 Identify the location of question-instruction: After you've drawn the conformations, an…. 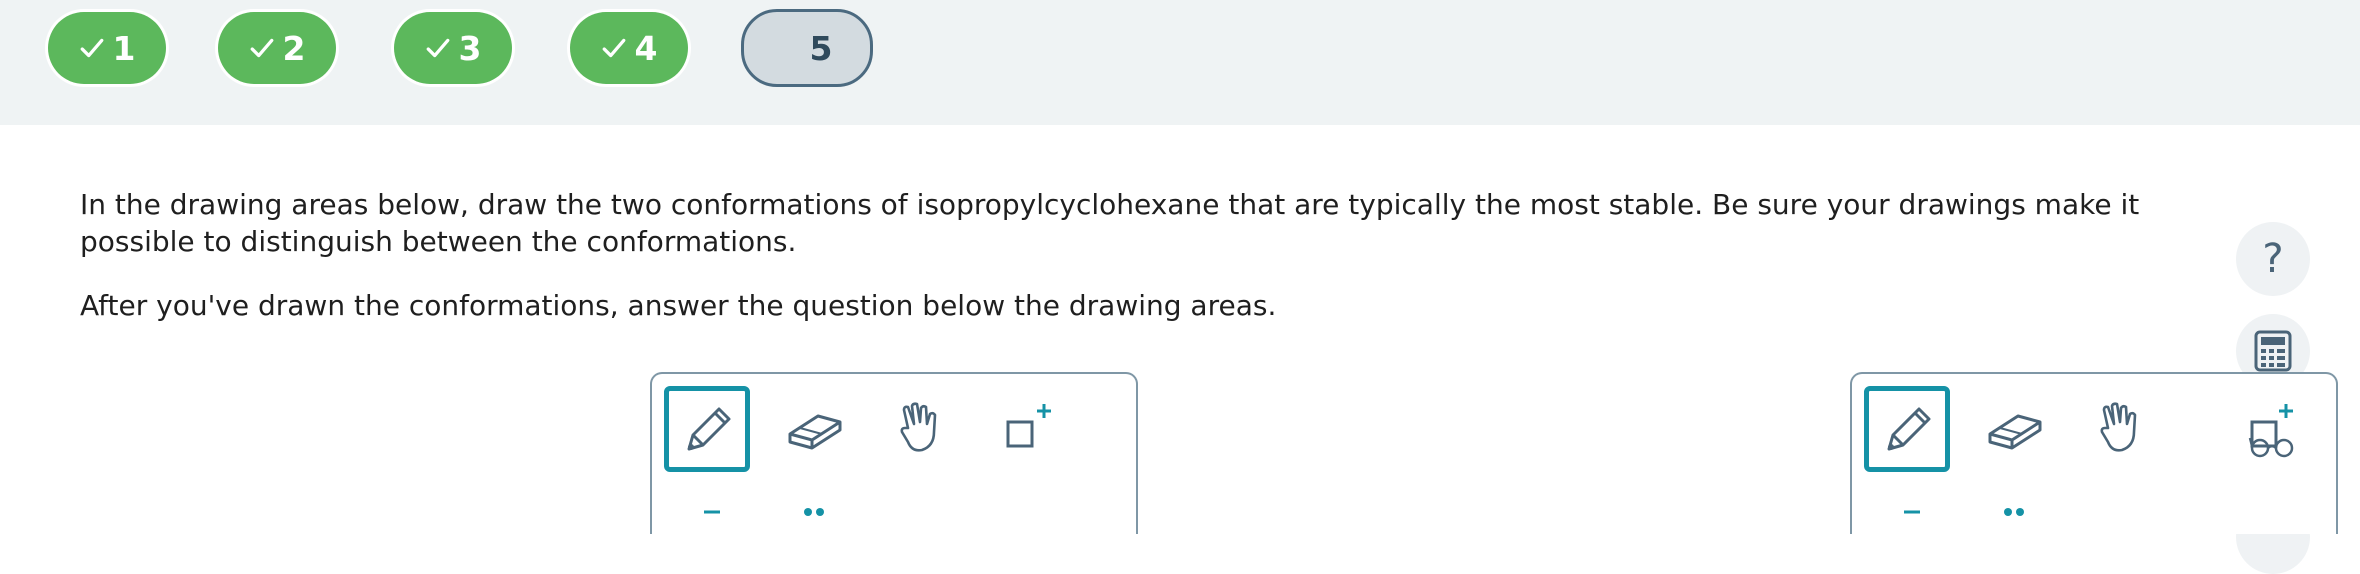
(678, 305).